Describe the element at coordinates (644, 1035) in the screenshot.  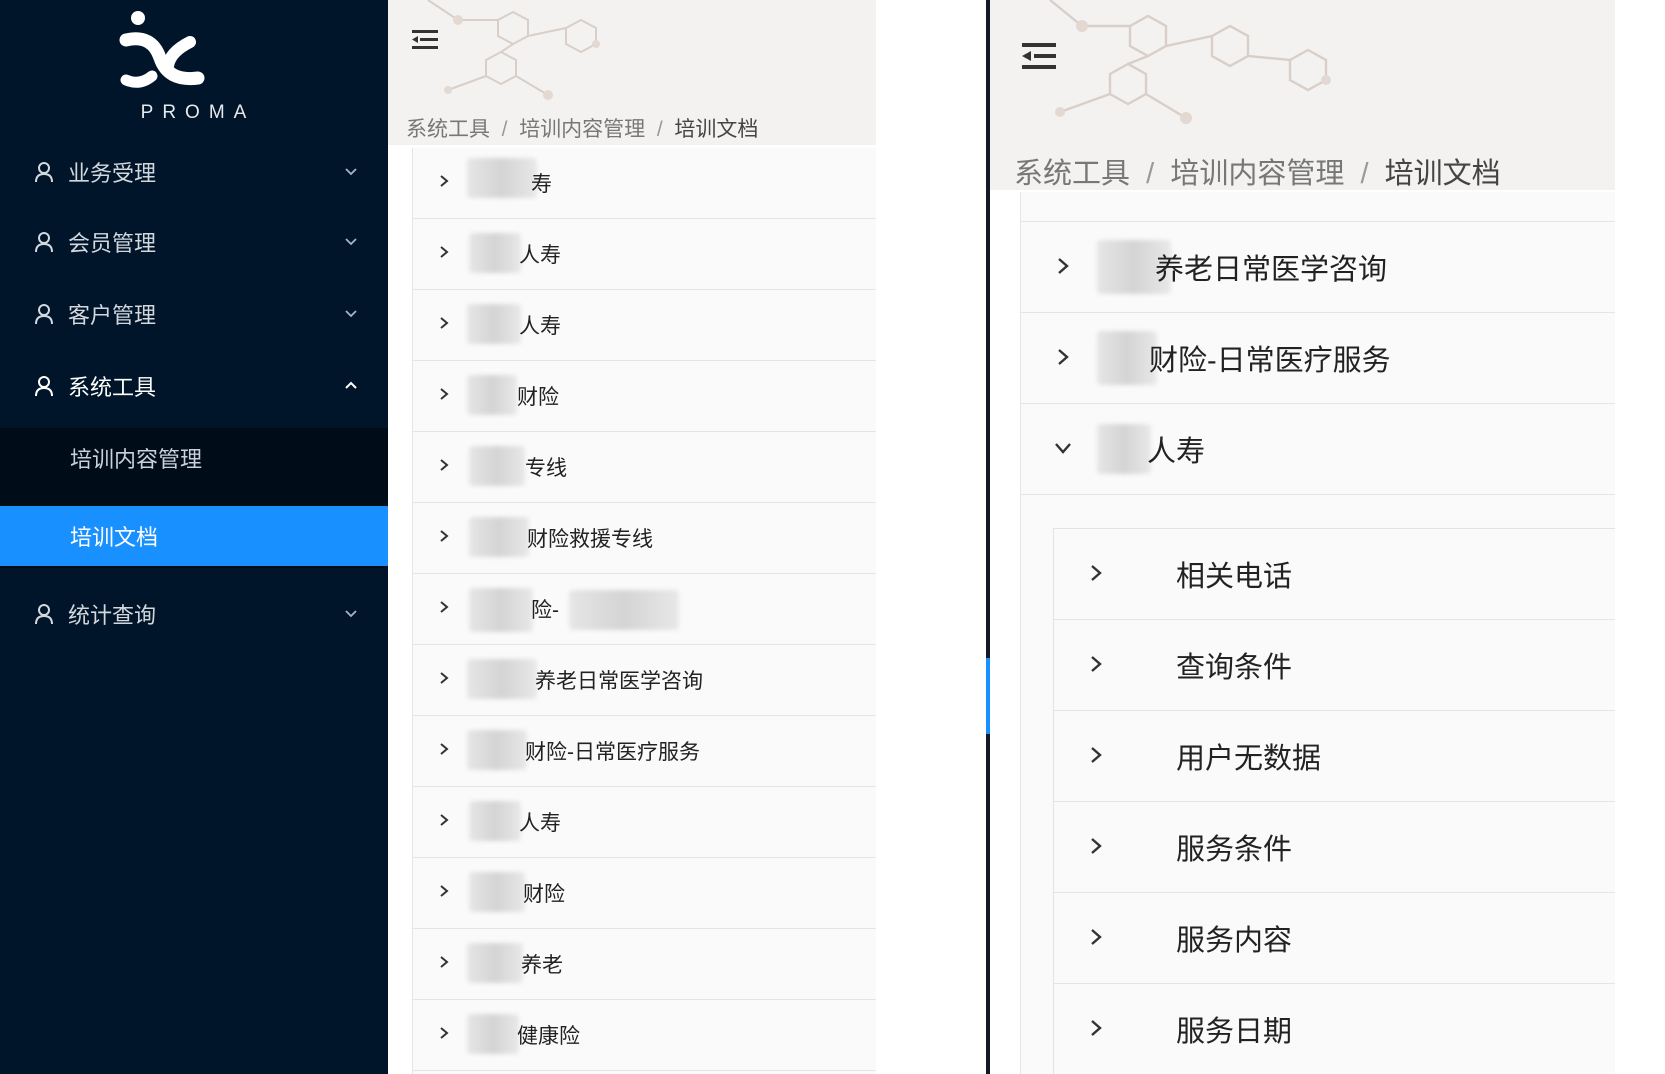
I see `collapse-item: 健康险` at that location.